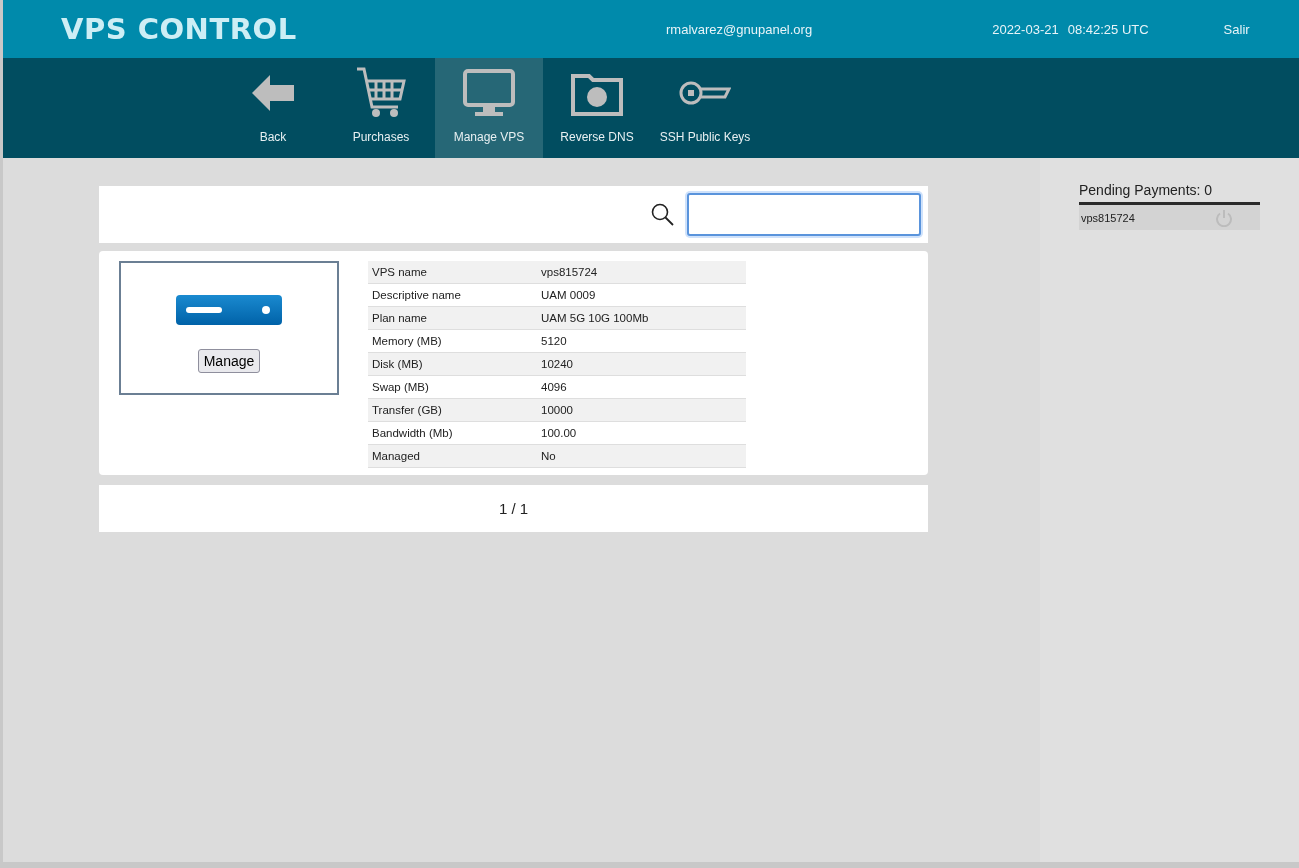 The image size is (1299, 868). Describe the element at coordinates (559, 433) in the screenshot. I see `detail-value: 100.00` at that location.